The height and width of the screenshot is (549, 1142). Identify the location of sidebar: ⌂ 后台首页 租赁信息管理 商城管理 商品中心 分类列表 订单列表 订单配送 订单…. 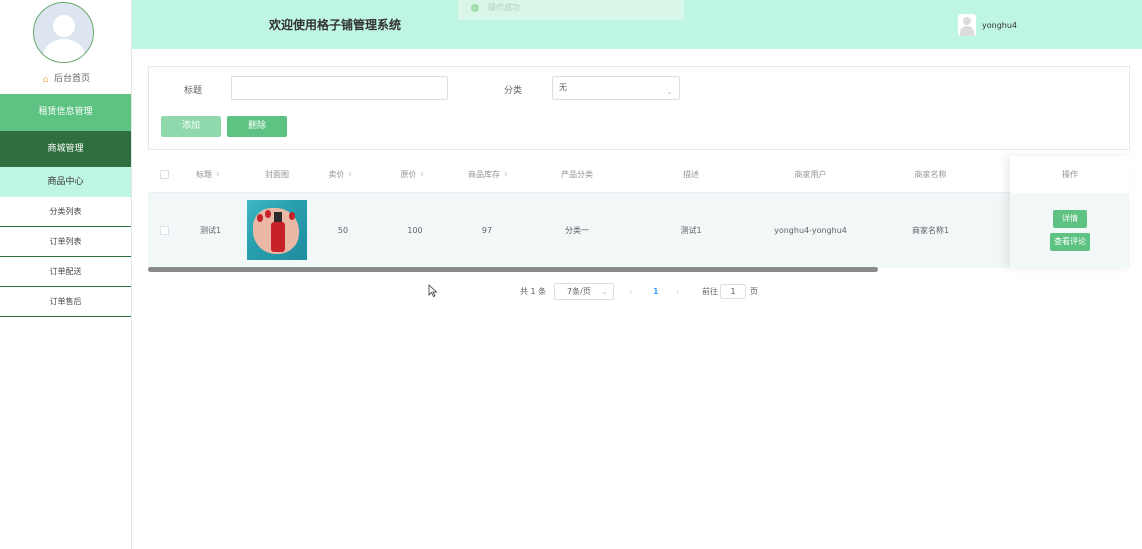
(66, 274).